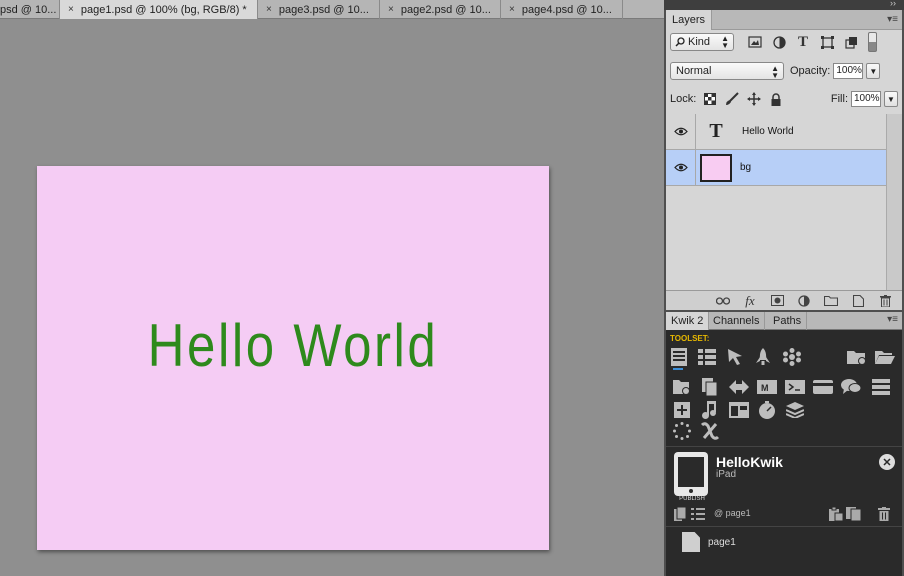 Image resolution: width=904 pixels, height=576 pixels. I want to click on kwik-divider, so click(784, 446).